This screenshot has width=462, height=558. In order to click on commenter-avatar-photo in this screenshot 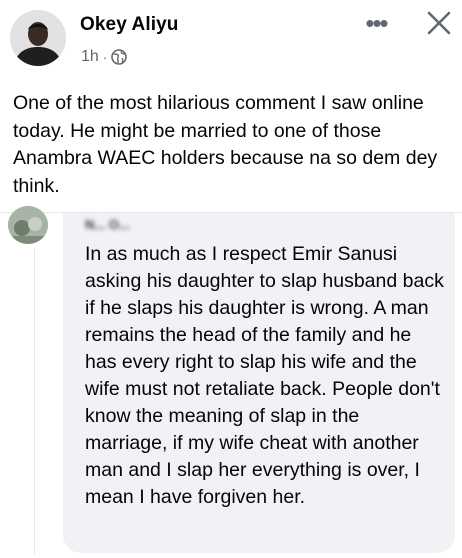, I will do `click(28, 225)`.